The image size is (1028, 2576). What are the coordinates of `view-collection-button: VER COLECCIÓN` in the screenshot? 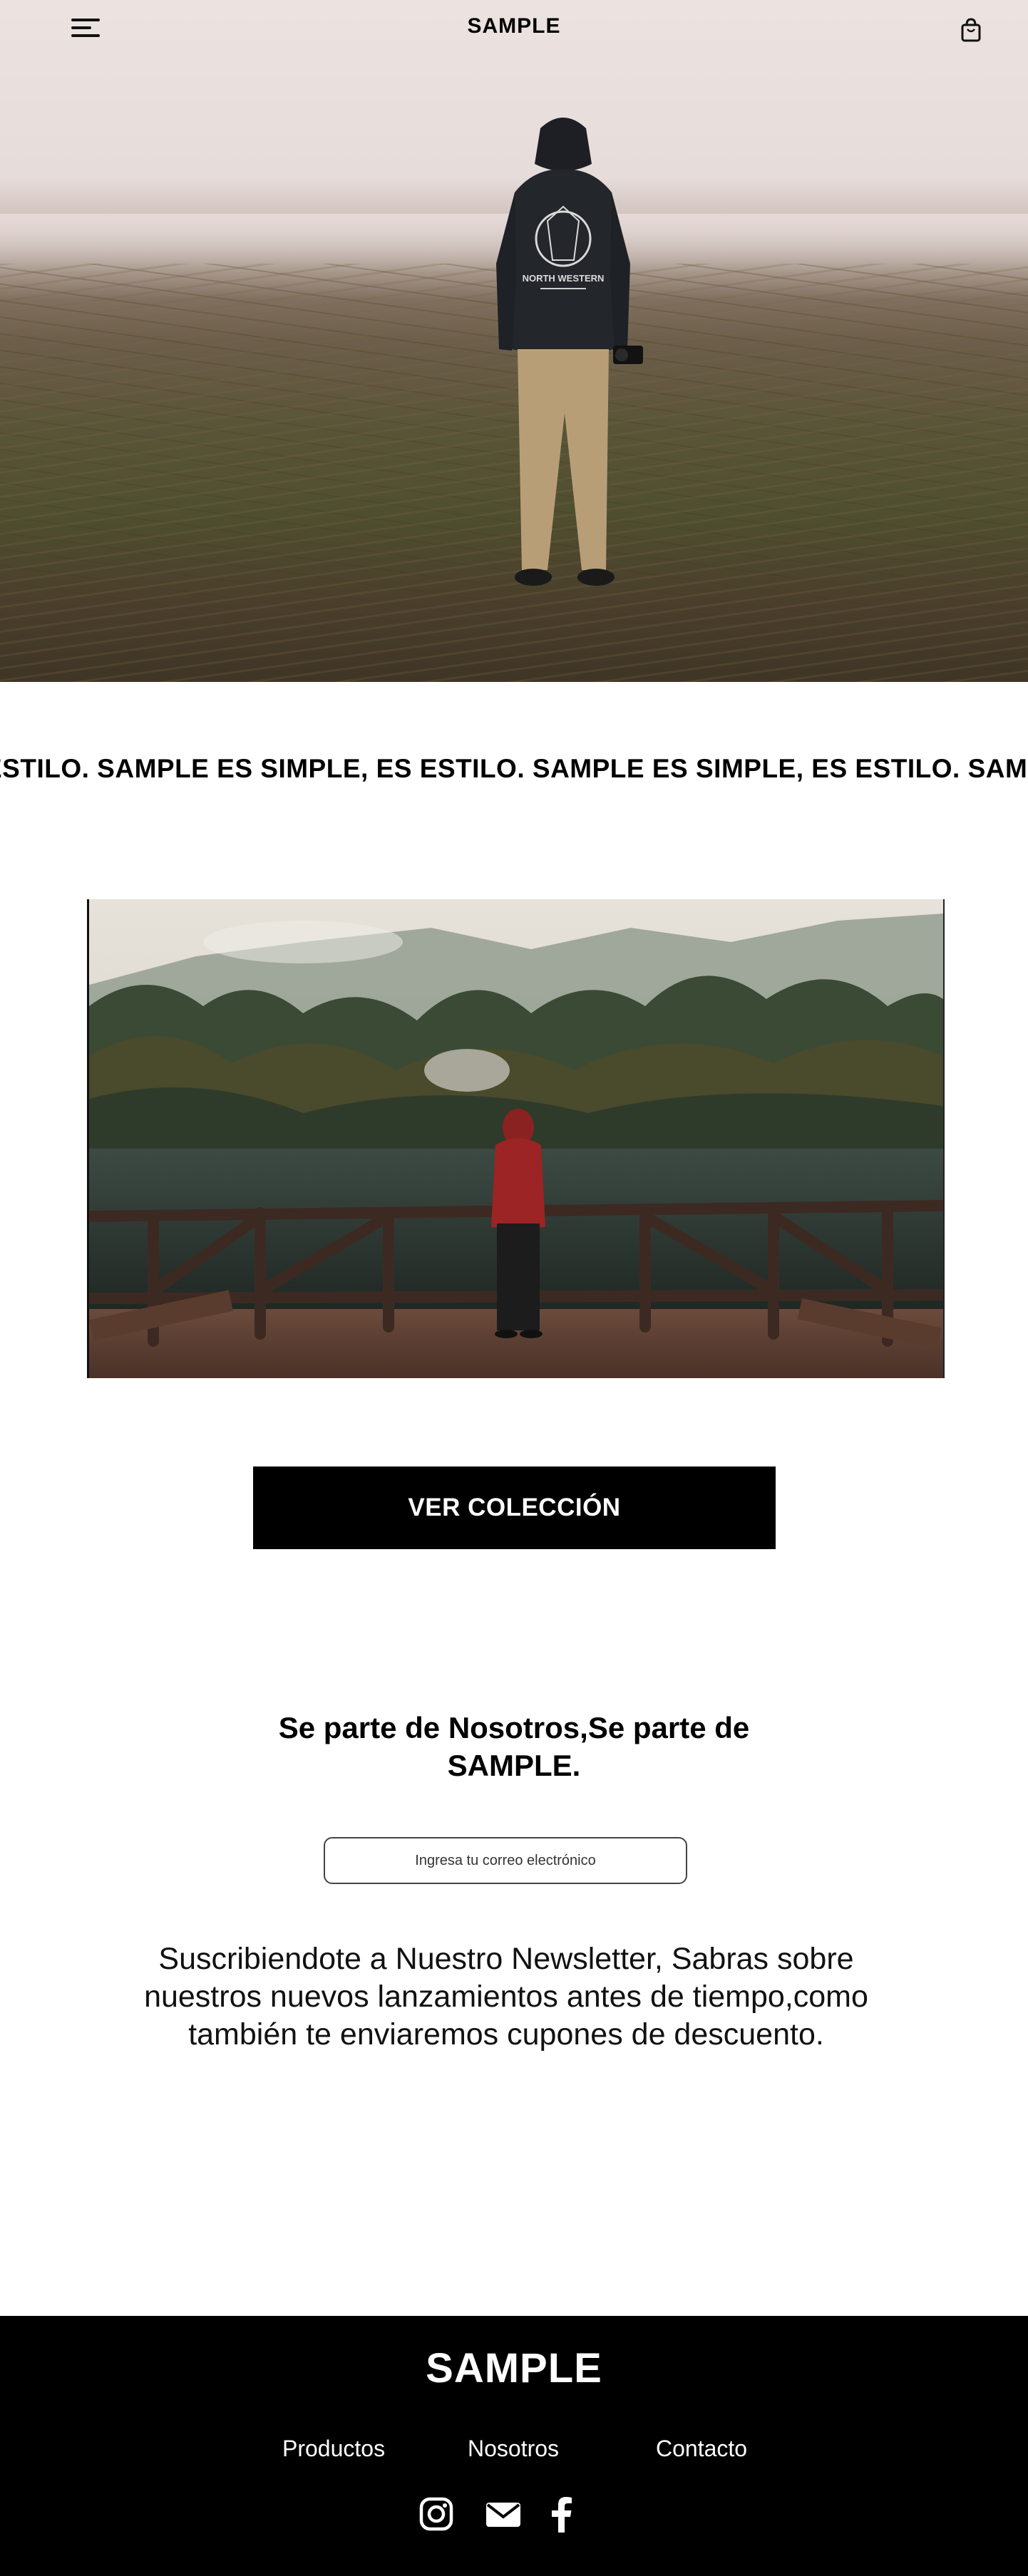 It's located at (514, 1508).